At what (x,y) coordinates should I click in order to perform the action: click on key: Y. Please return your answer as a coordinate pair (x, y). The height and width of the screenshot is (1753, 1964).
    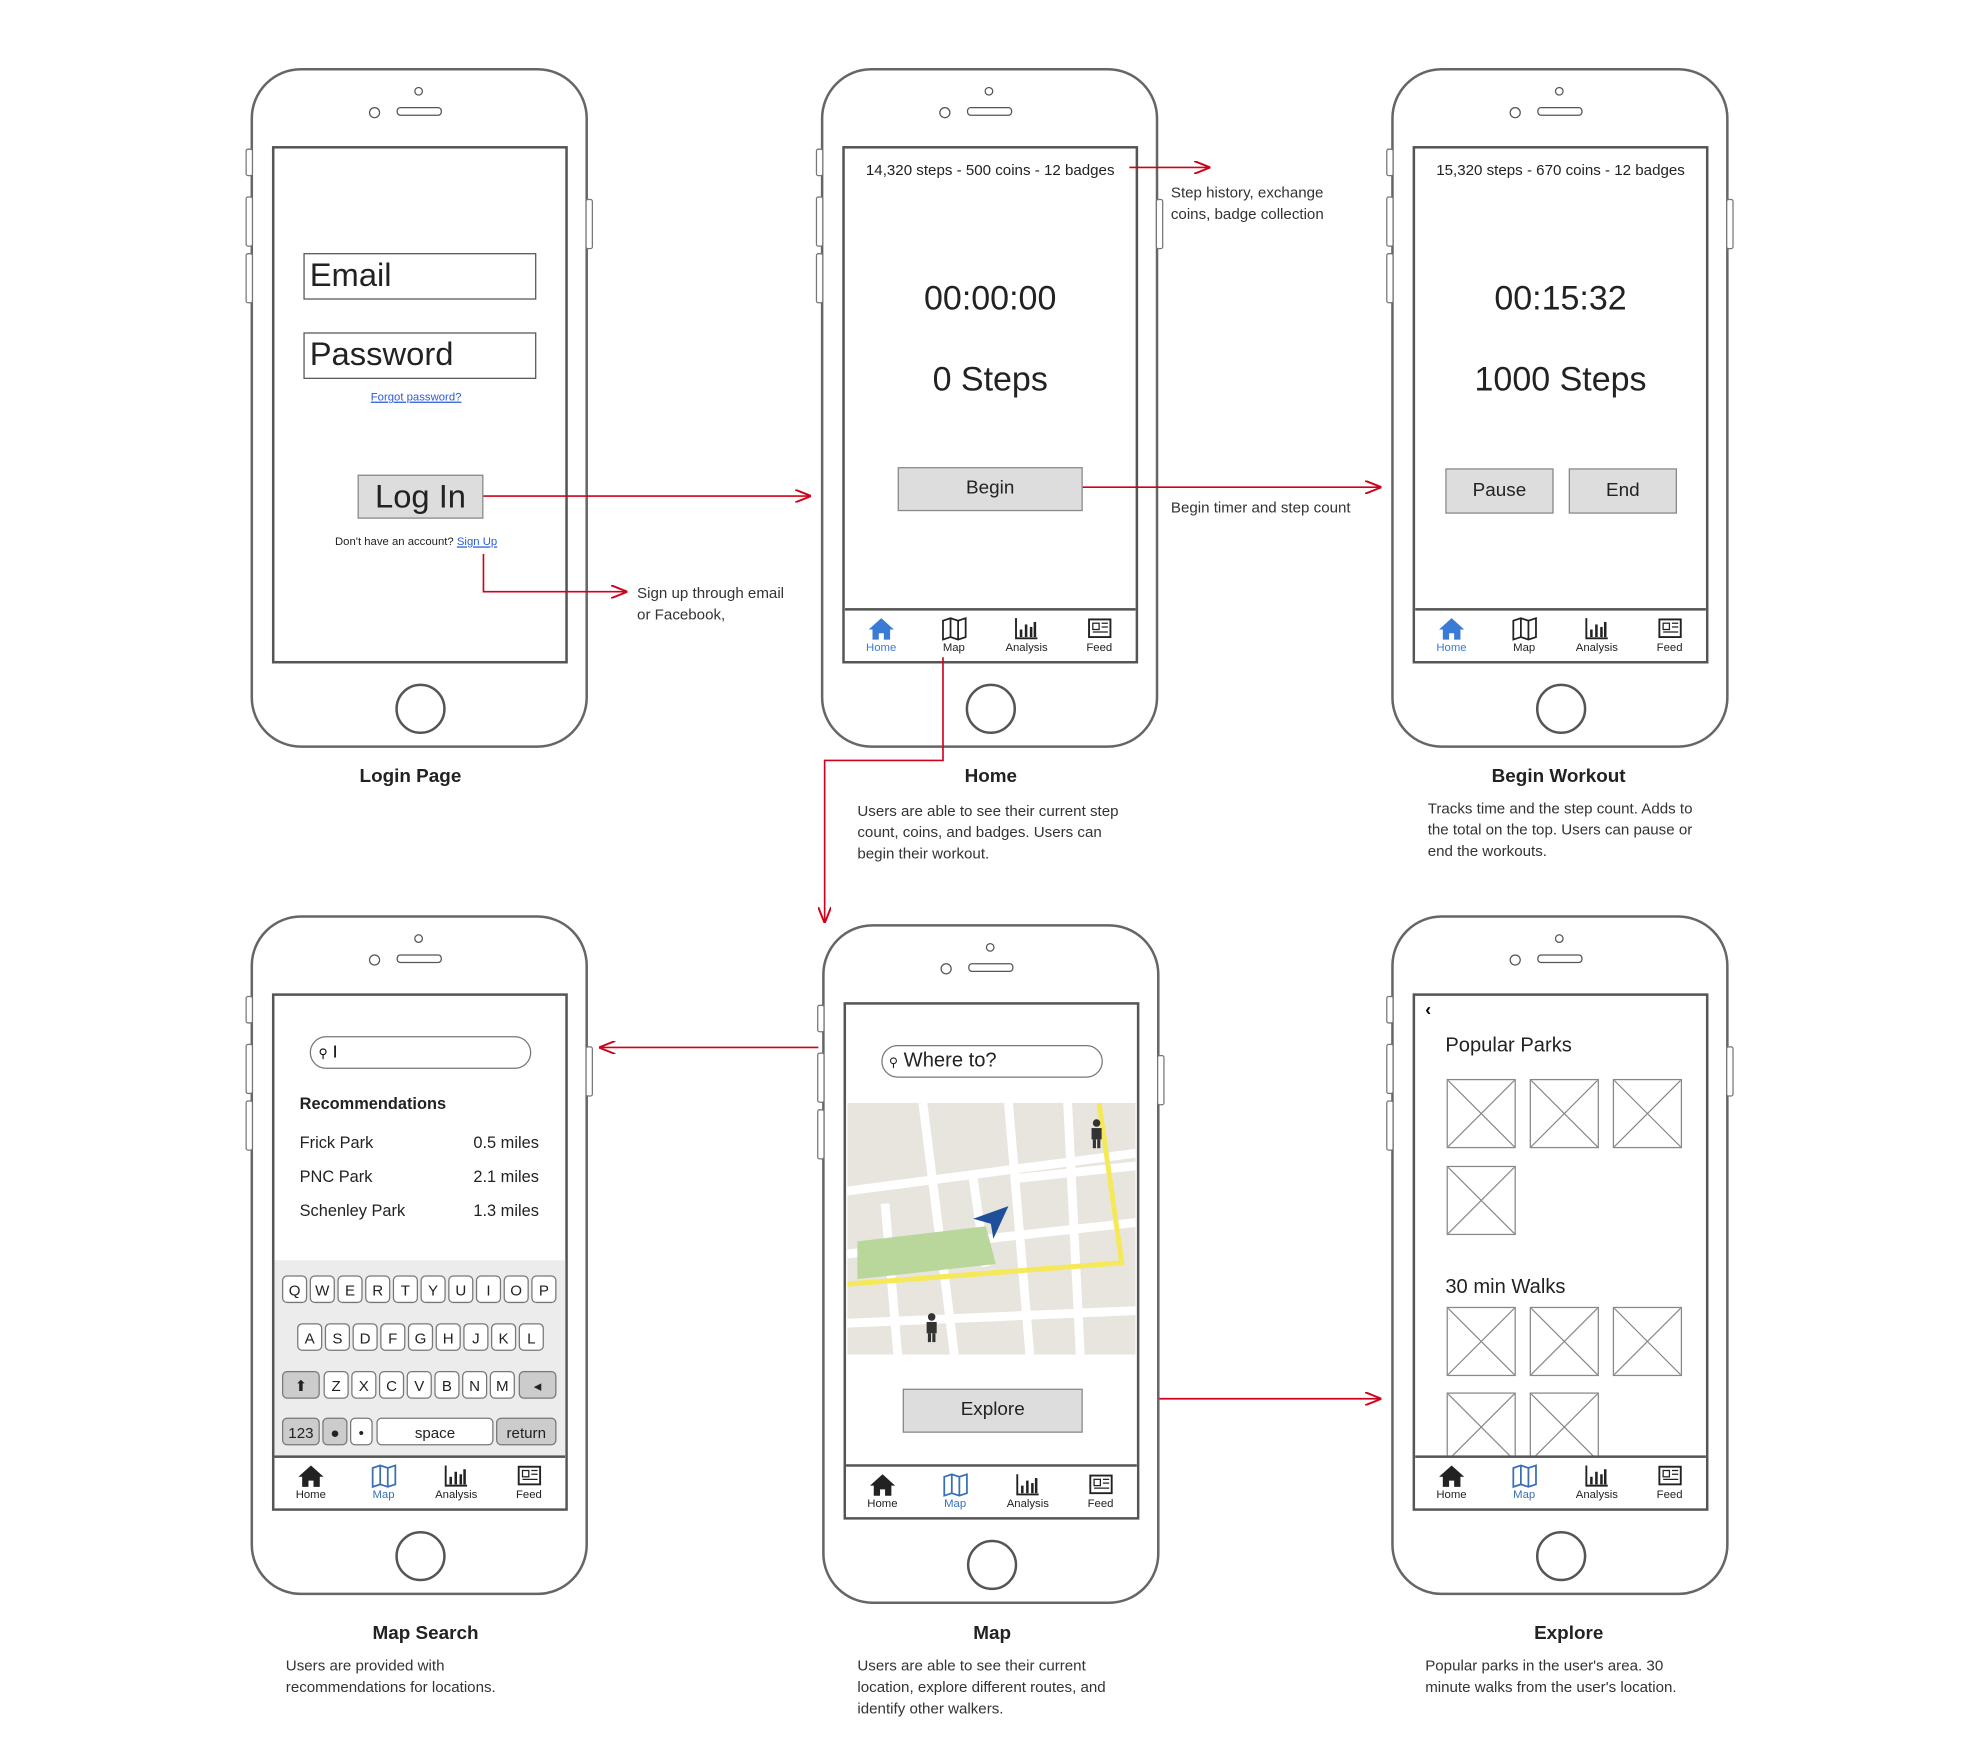
    Looking at the image, I should click on (433, 1289).